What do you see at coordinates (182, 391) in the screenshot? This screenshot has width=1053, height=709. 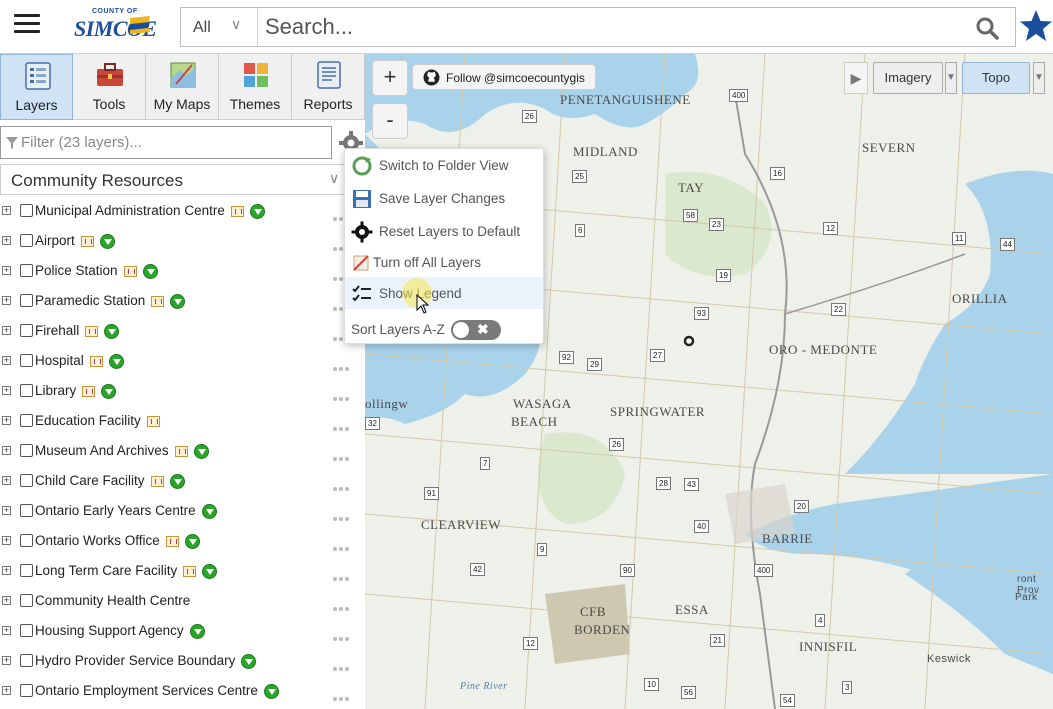 I see `layer-row: + Library` at bounding box center [182, 391].